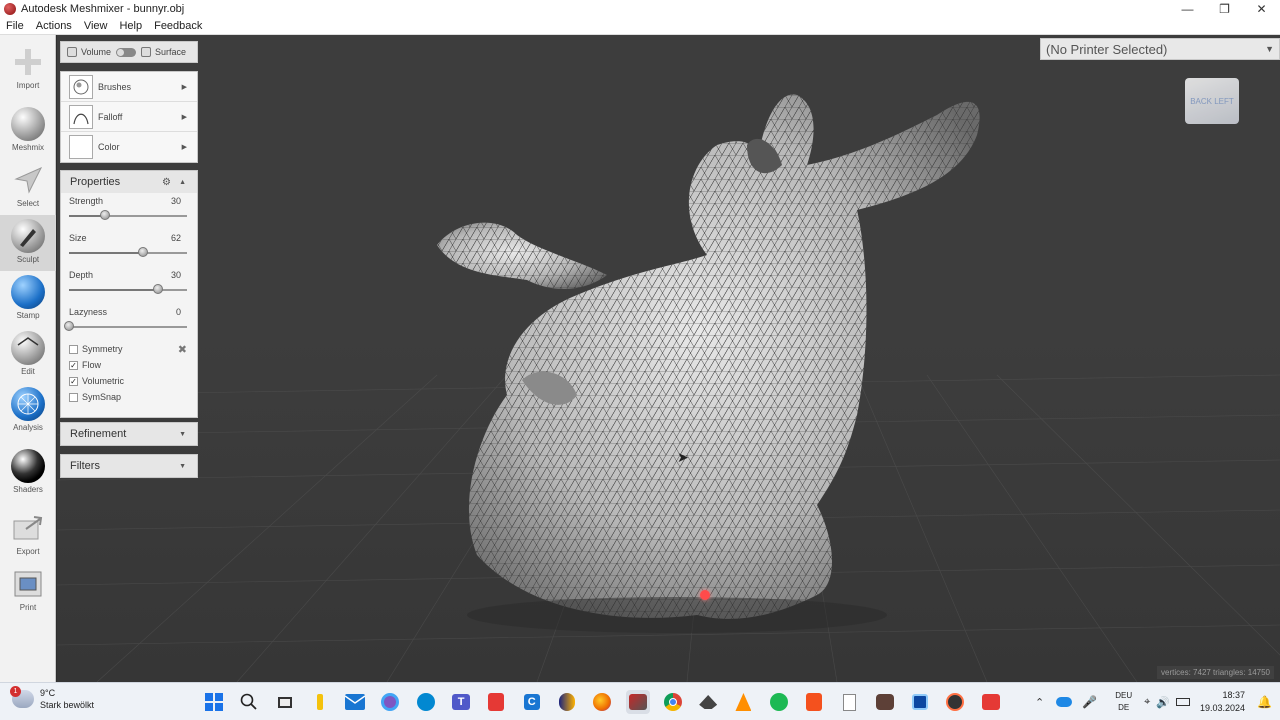 The width and height of the screenshot is (1280, 720). I want to click on file-icon, so click(849, 702).